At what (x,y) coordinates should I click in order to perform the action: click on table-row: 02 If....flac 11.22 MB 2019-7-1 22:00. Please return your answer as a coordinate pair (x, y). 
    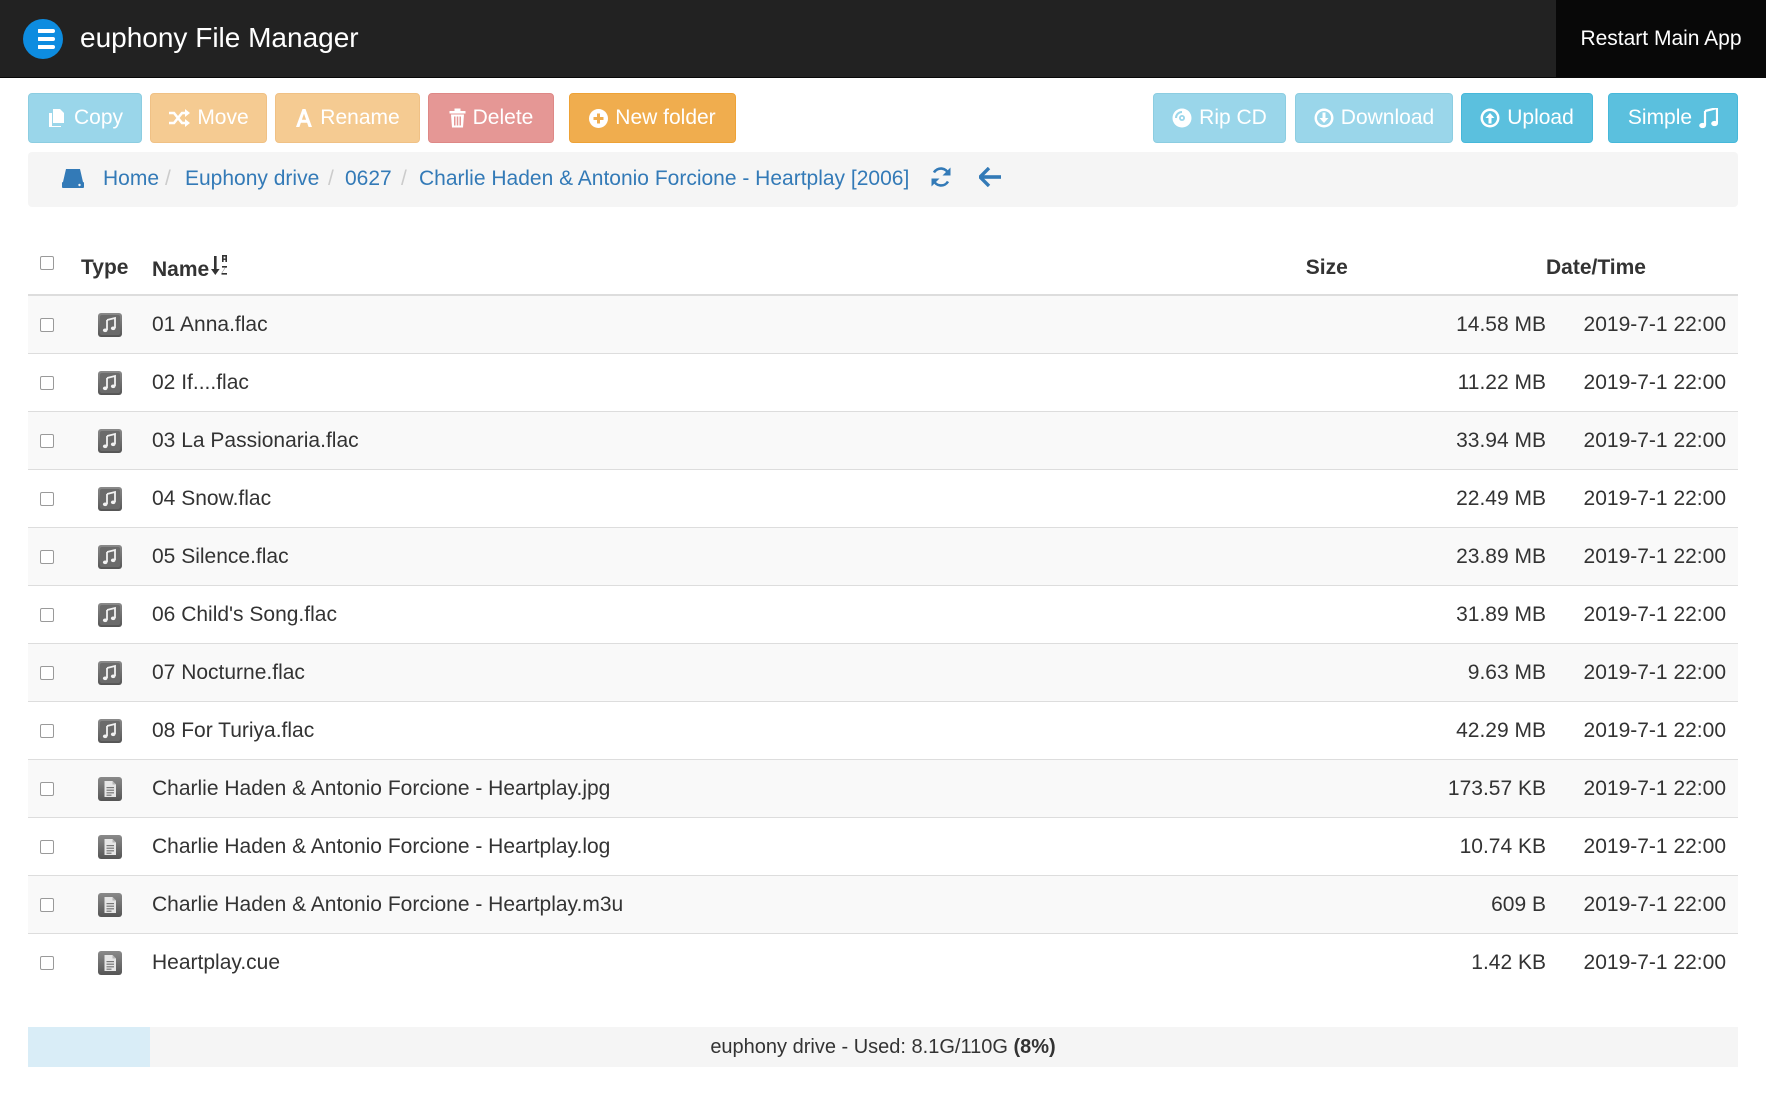
    Looking at the image, I should click on (883, 382).